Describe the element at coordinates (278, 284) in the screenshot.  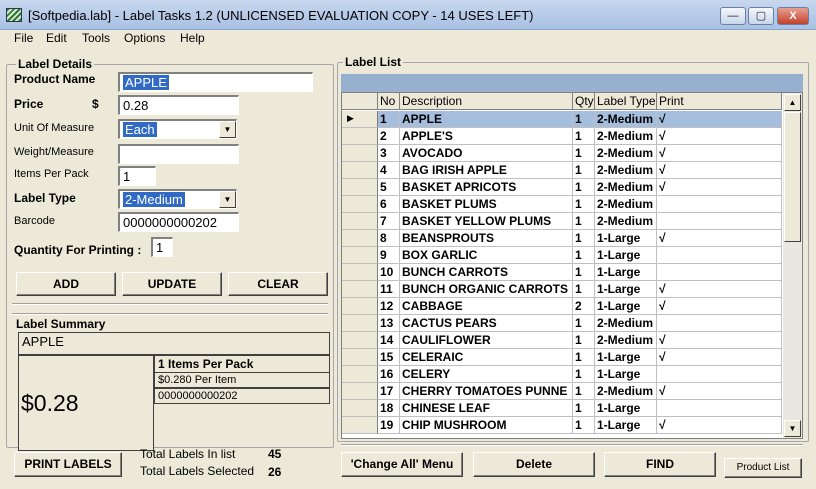
I see `clear-button: CLEAR` at that location.